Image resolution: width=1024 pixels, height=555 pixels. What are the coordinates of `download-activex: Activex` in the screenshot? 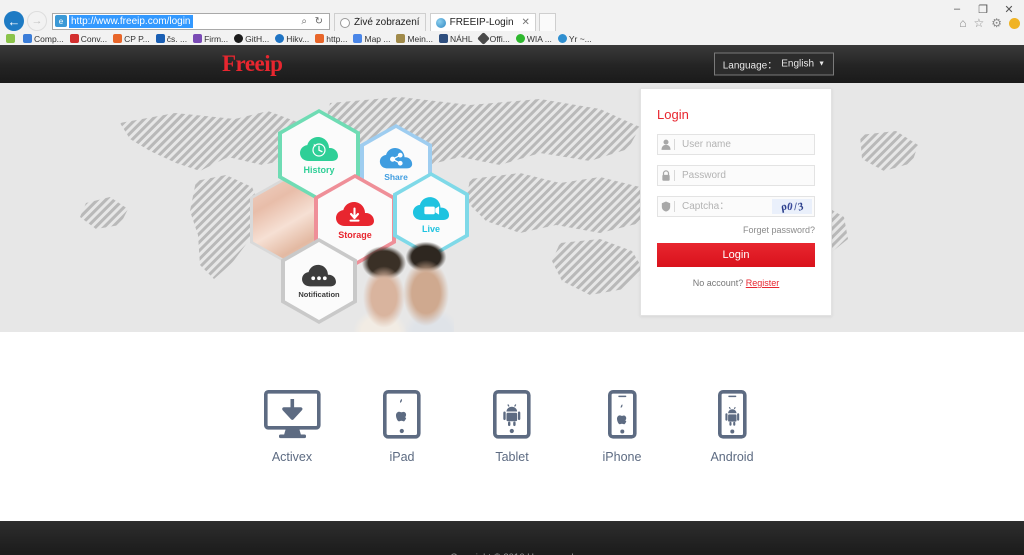 It's located at (292, 426).